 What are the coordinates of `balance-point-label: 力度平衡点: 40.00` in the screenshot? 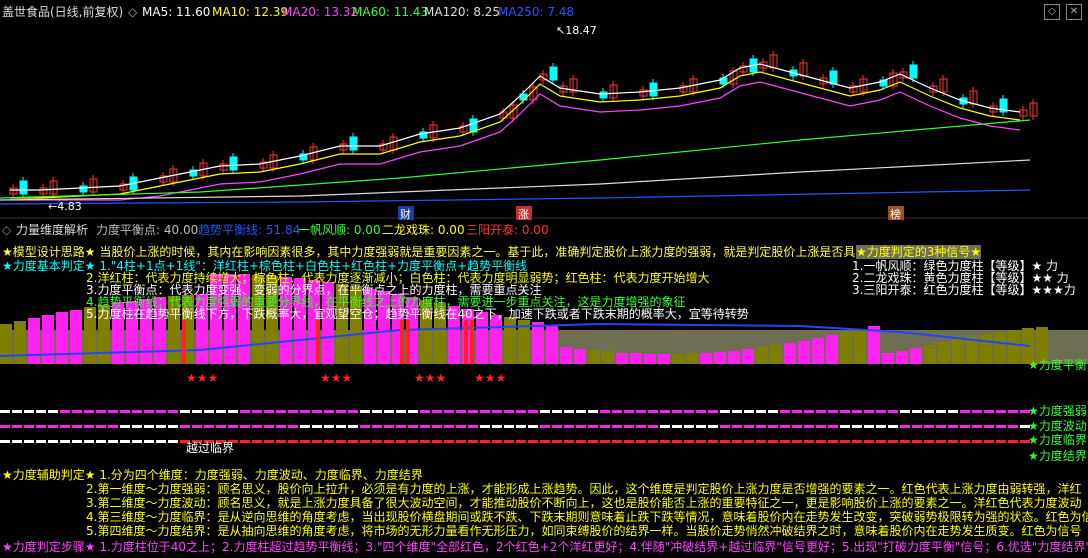 It's located at (147, 230).